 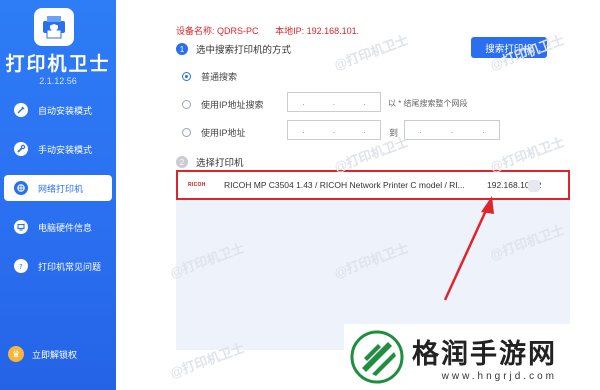 I want to click on magic-icon, so click(x=21, y=110).